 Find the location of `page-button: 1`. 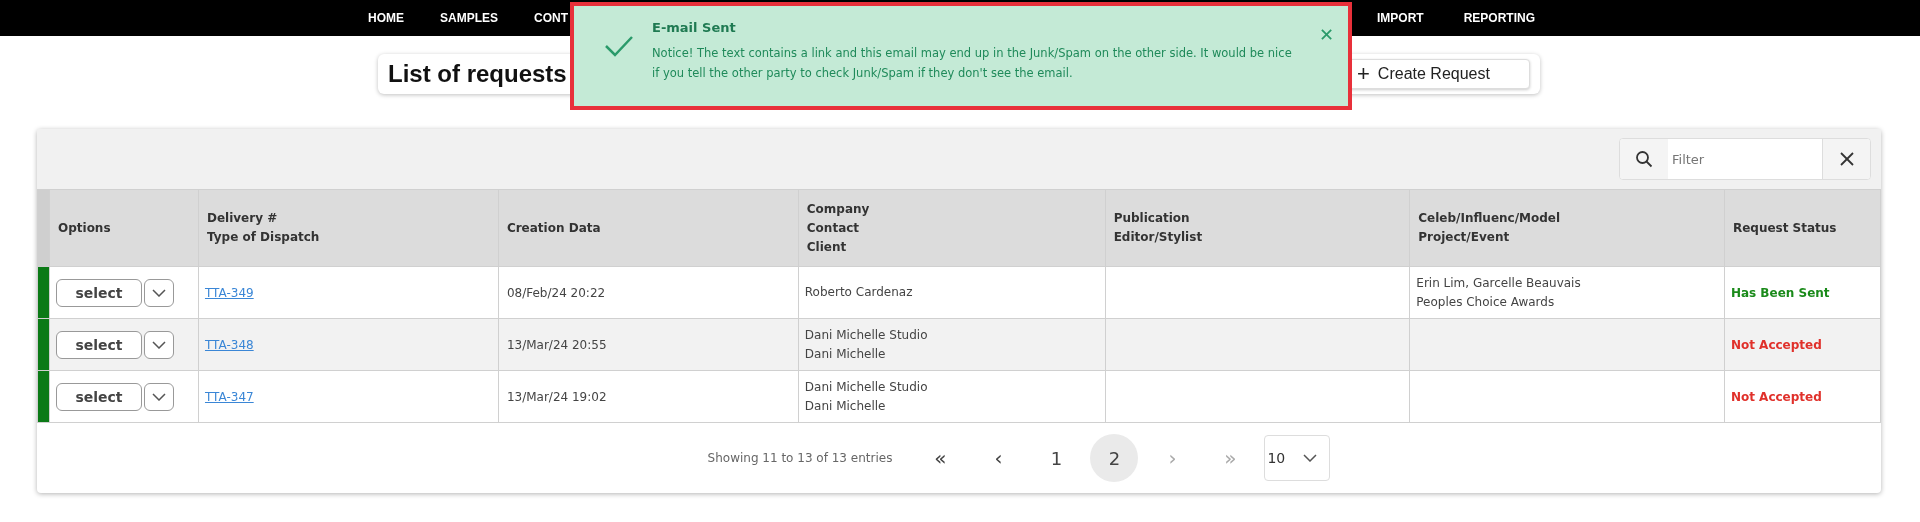

page-button: 1 is located at coordinates (1056, 458).